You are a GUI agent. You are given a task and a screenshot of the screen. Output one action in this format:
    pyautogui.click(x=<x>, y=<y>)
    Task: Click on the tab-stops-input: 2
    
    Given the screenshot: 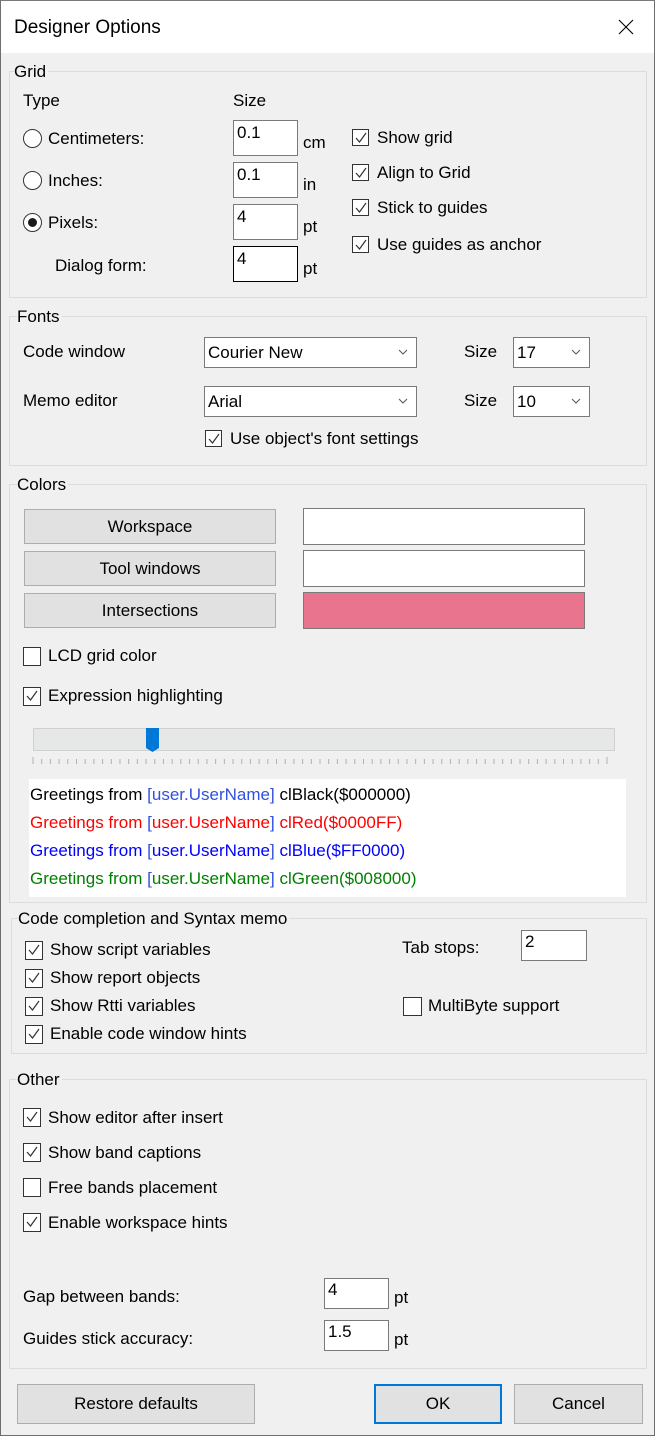 What is the action you would take?
    pyautogui.click(x=554, y=945)
    